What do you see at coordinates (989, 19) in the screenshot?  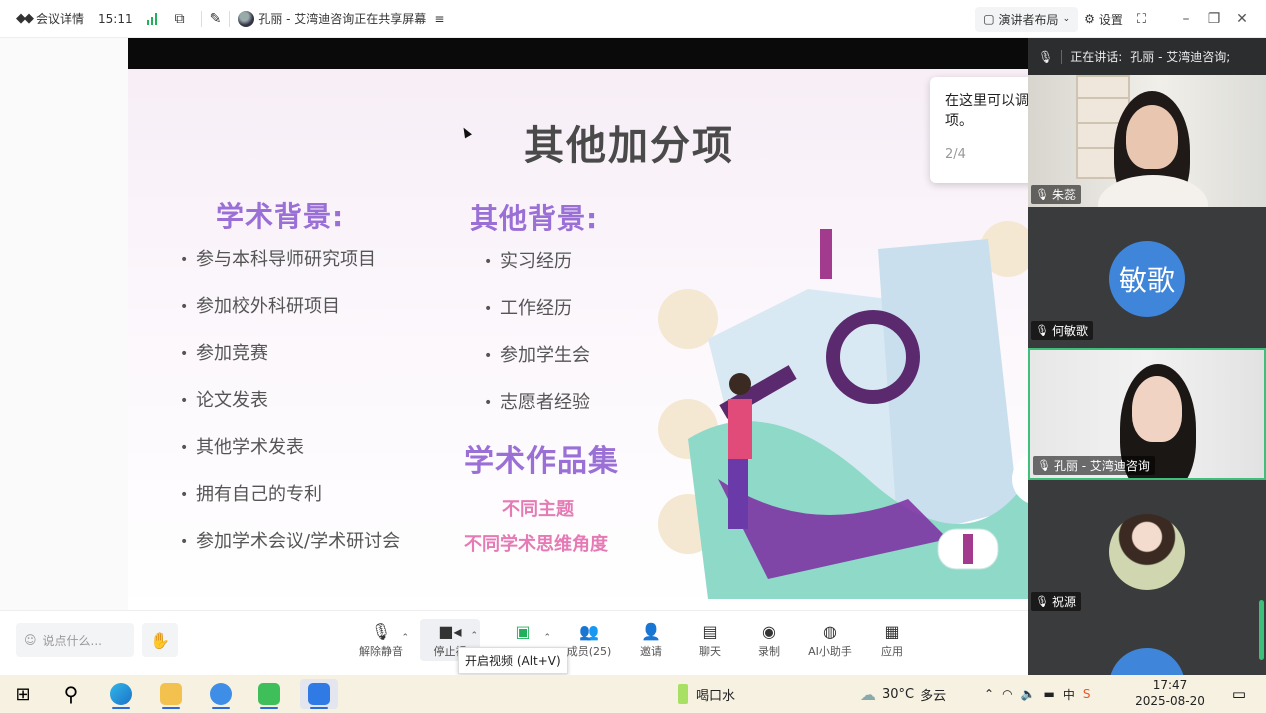 I see `layout-icon: ▢` at bounding box center [989, 19].